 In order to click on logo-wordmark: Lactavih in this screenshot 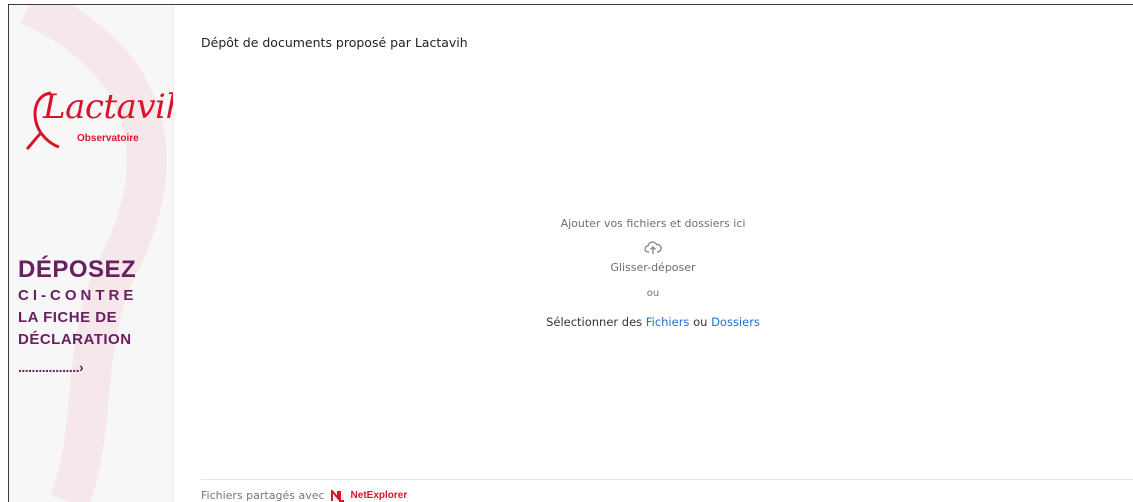, I will do `click(108, 107)`.